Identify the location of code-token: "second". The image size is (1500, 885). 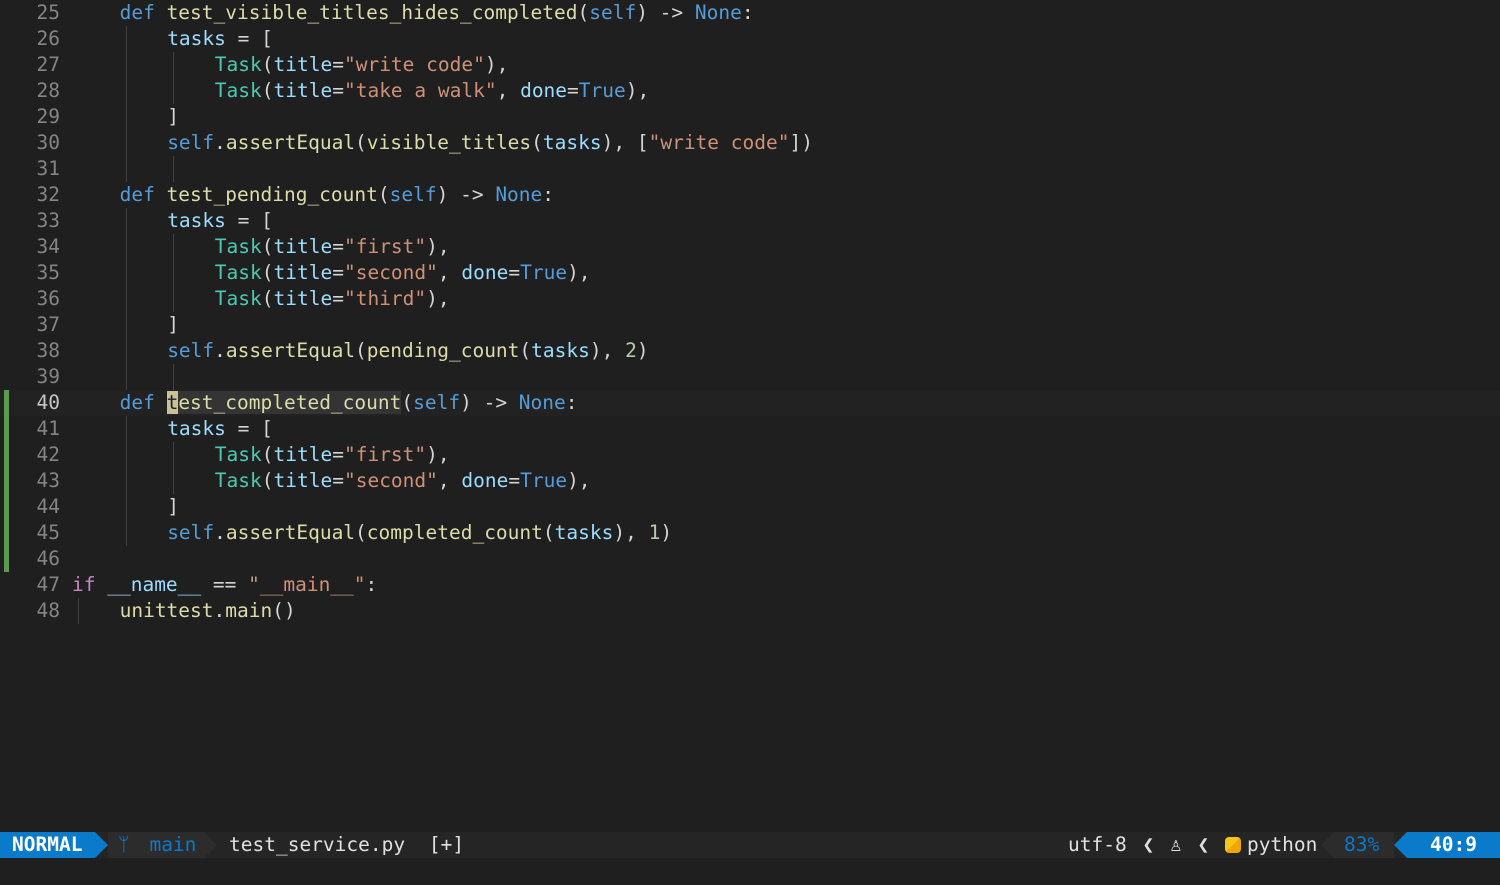
(390, 272).